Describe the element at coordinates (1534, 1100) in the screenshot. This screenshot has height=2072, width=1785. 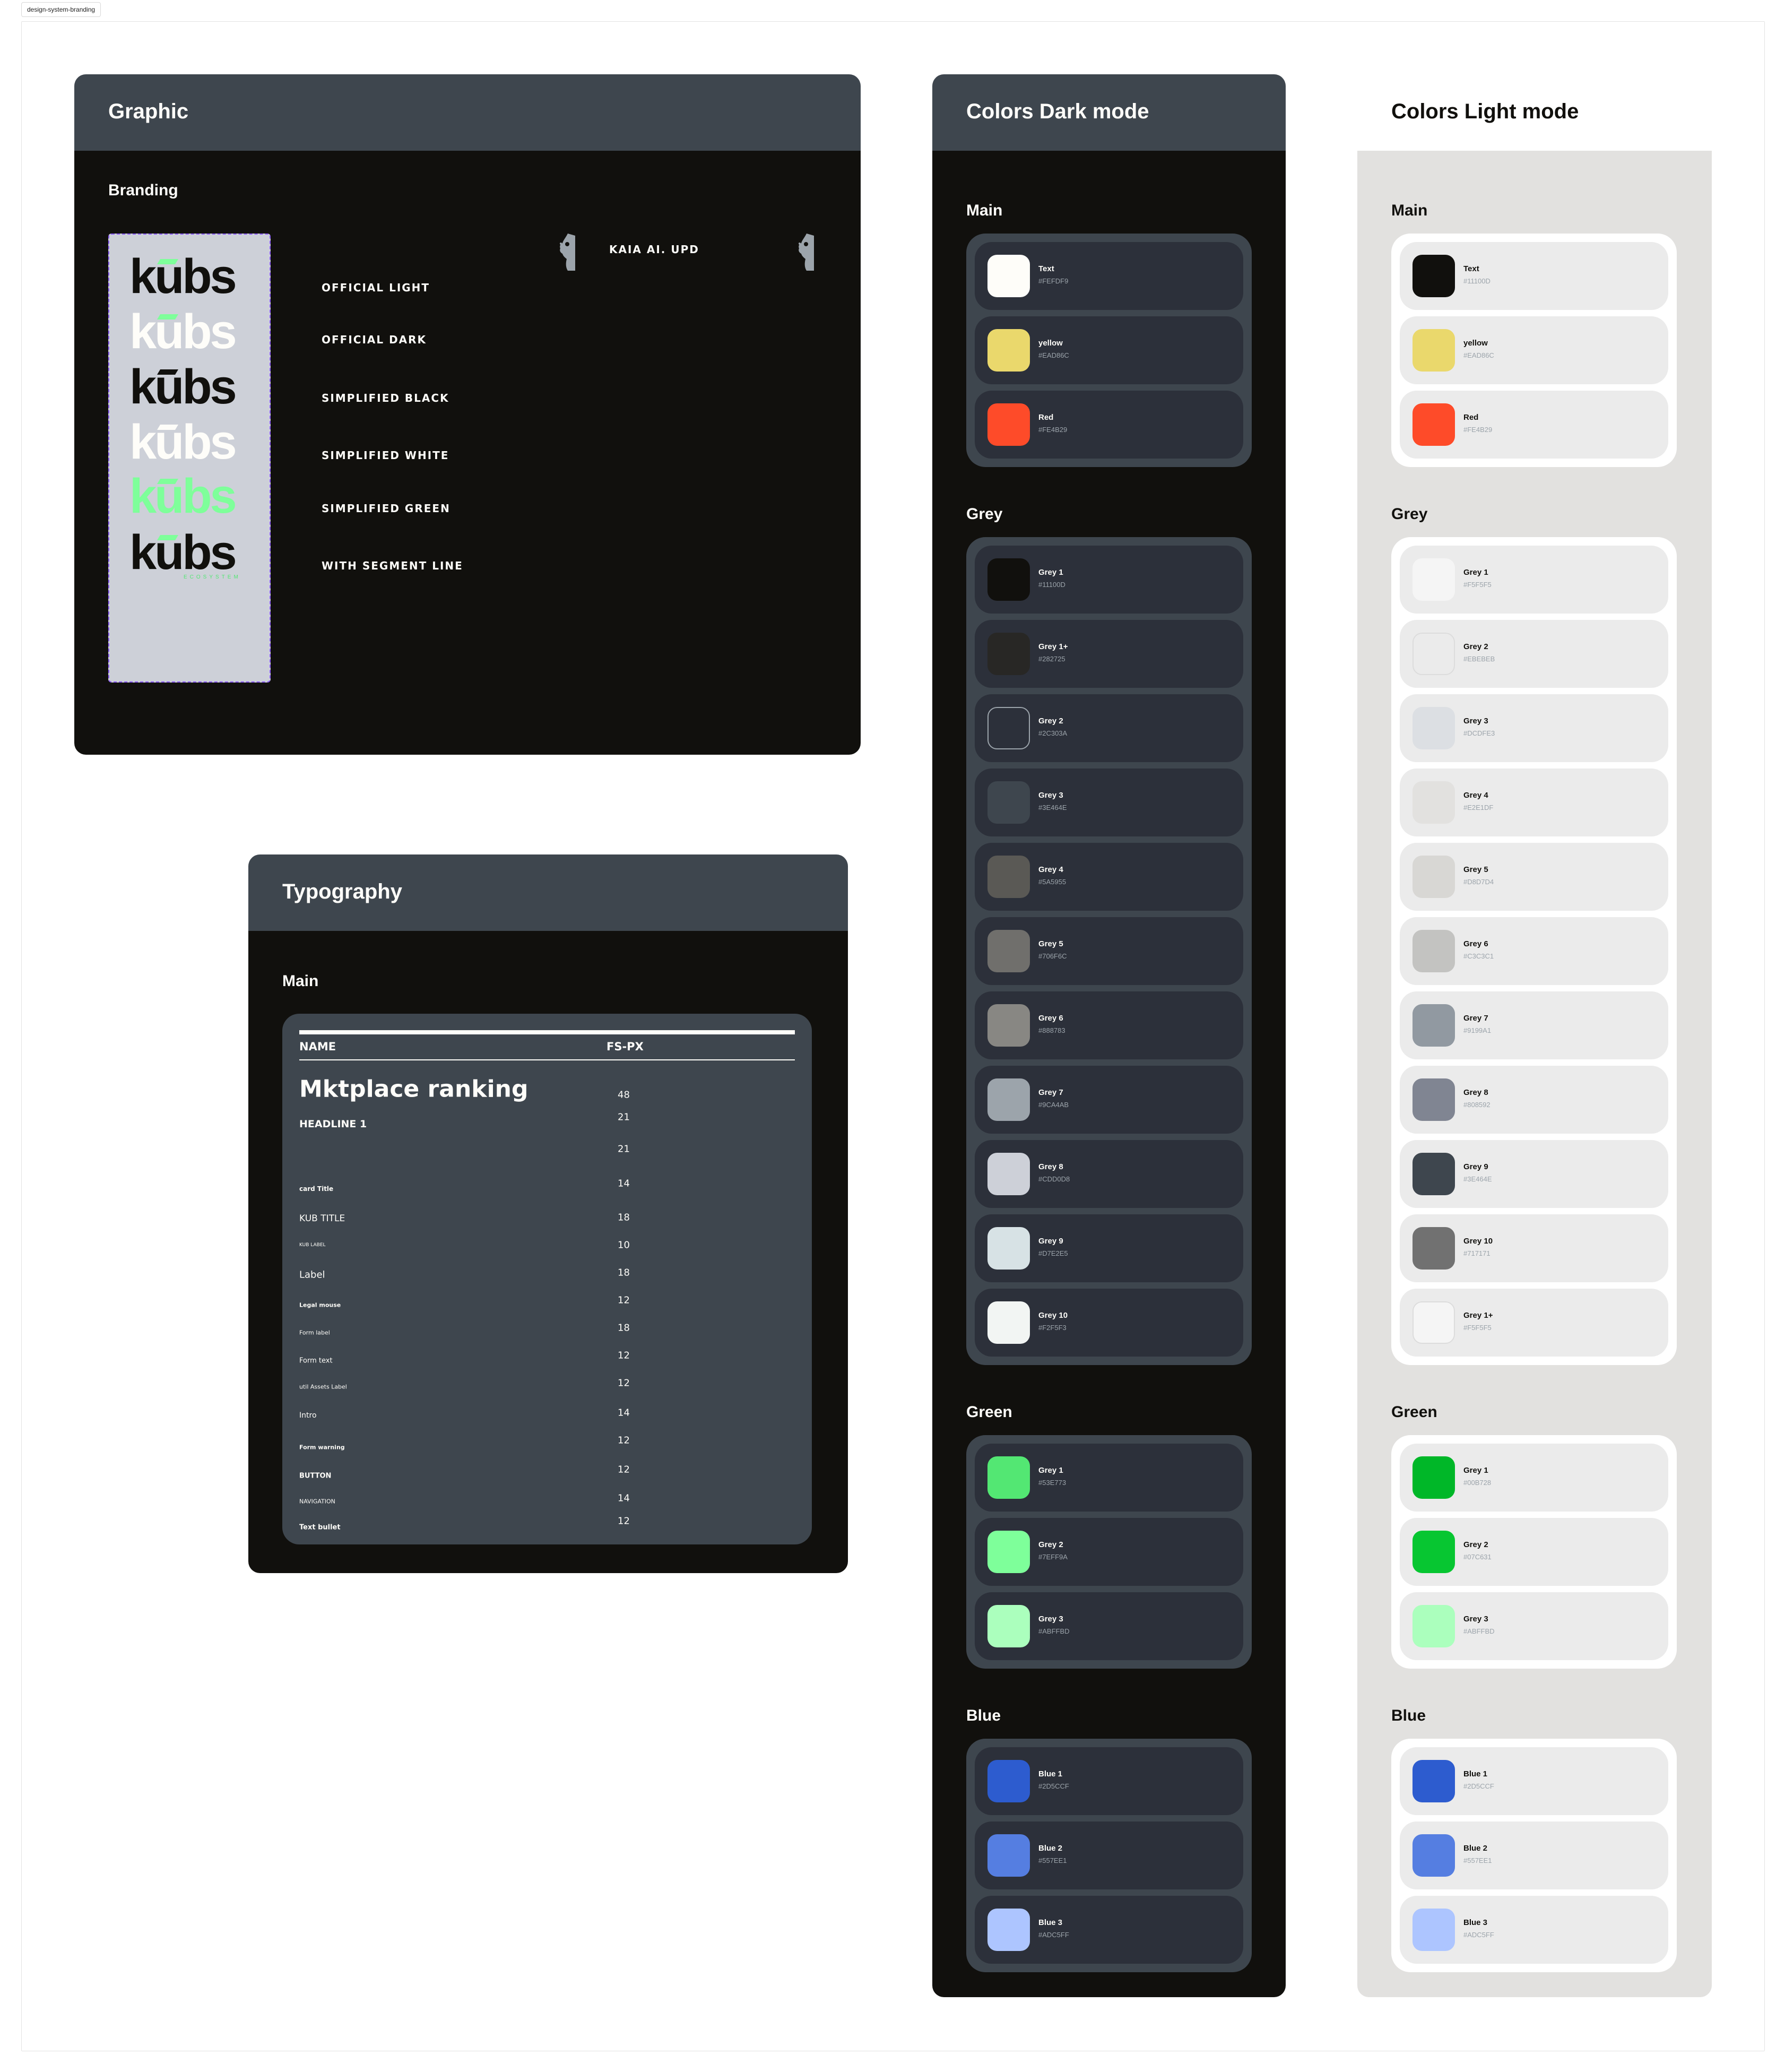
I see `color-swatch-row: Grey 8 #808592` at that location.